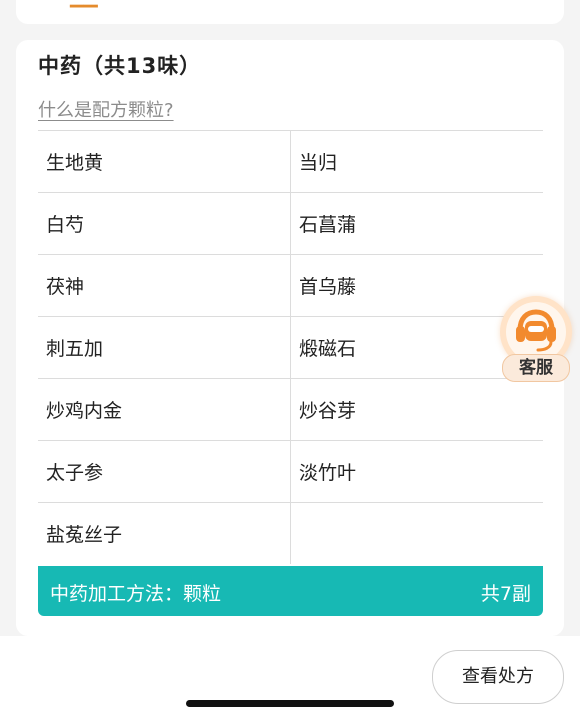  I want to click on customer-service-button: 客服, so click(536, 340).